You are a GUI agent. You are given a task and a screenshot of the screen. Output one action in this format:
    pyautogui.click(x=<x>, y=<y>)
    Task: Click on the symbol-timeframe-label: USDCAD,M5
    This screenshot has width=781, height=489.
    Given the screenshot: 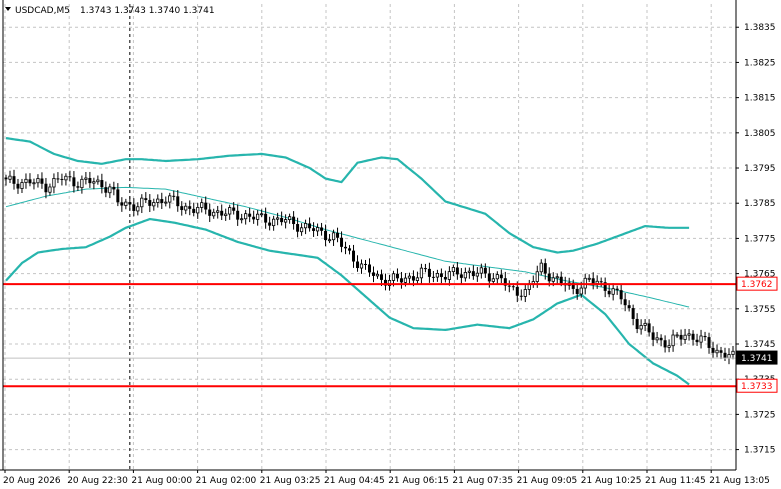 What is the action you would take?
    pyautogui.click(x=42, y=11)
    